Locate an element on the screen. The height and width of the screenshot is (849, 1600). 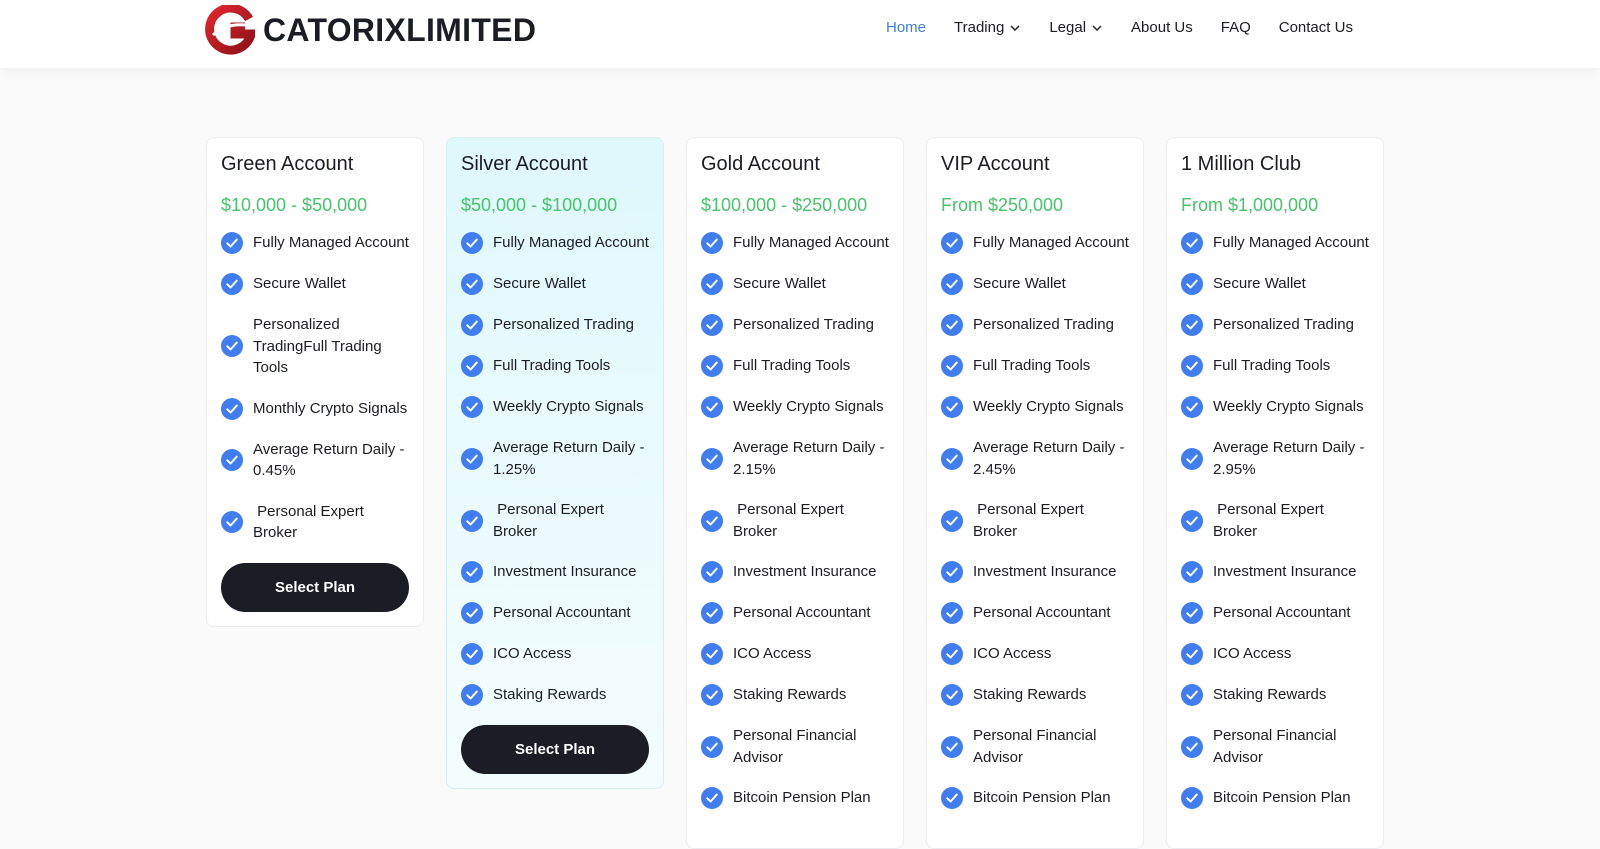
nav-trading: Trading is located at coordinates (987, 27).